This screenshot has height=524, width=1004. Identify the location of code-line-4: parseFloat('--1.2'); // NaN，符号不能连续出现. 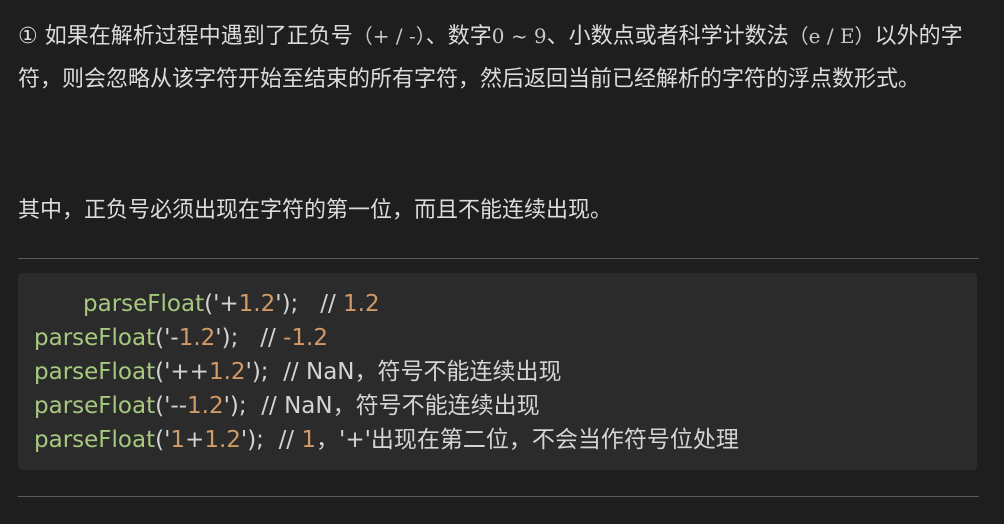
(287, 406).